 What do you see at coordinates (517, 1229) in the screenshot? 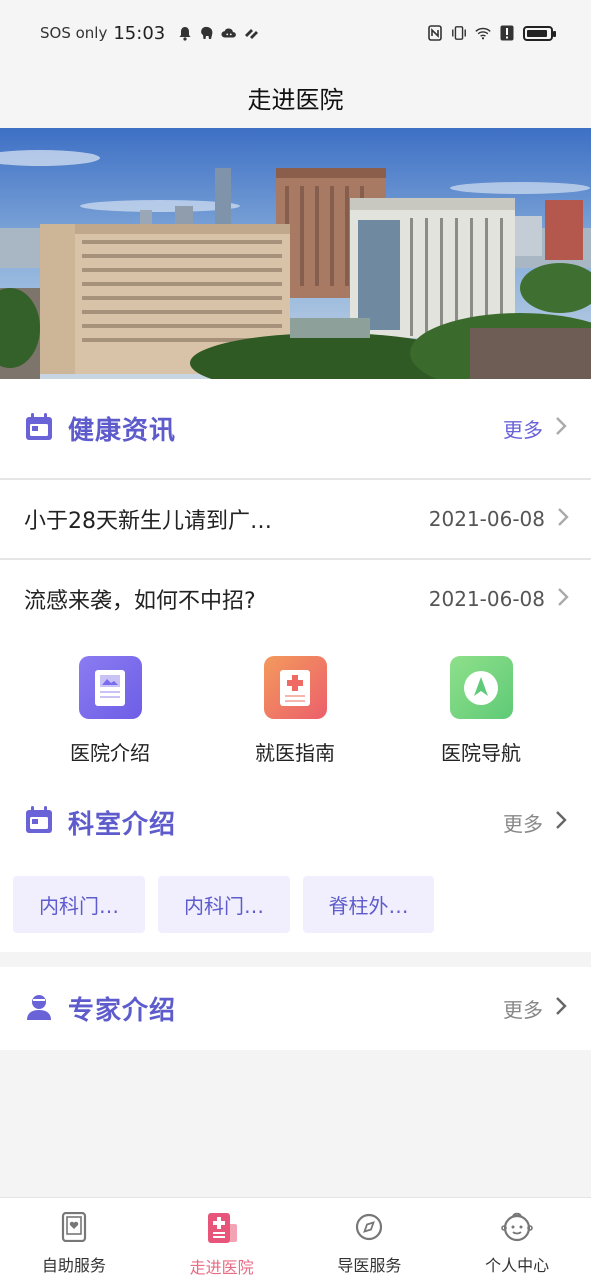
I see `baby-face-icon` at bounding box center [517, 1229].